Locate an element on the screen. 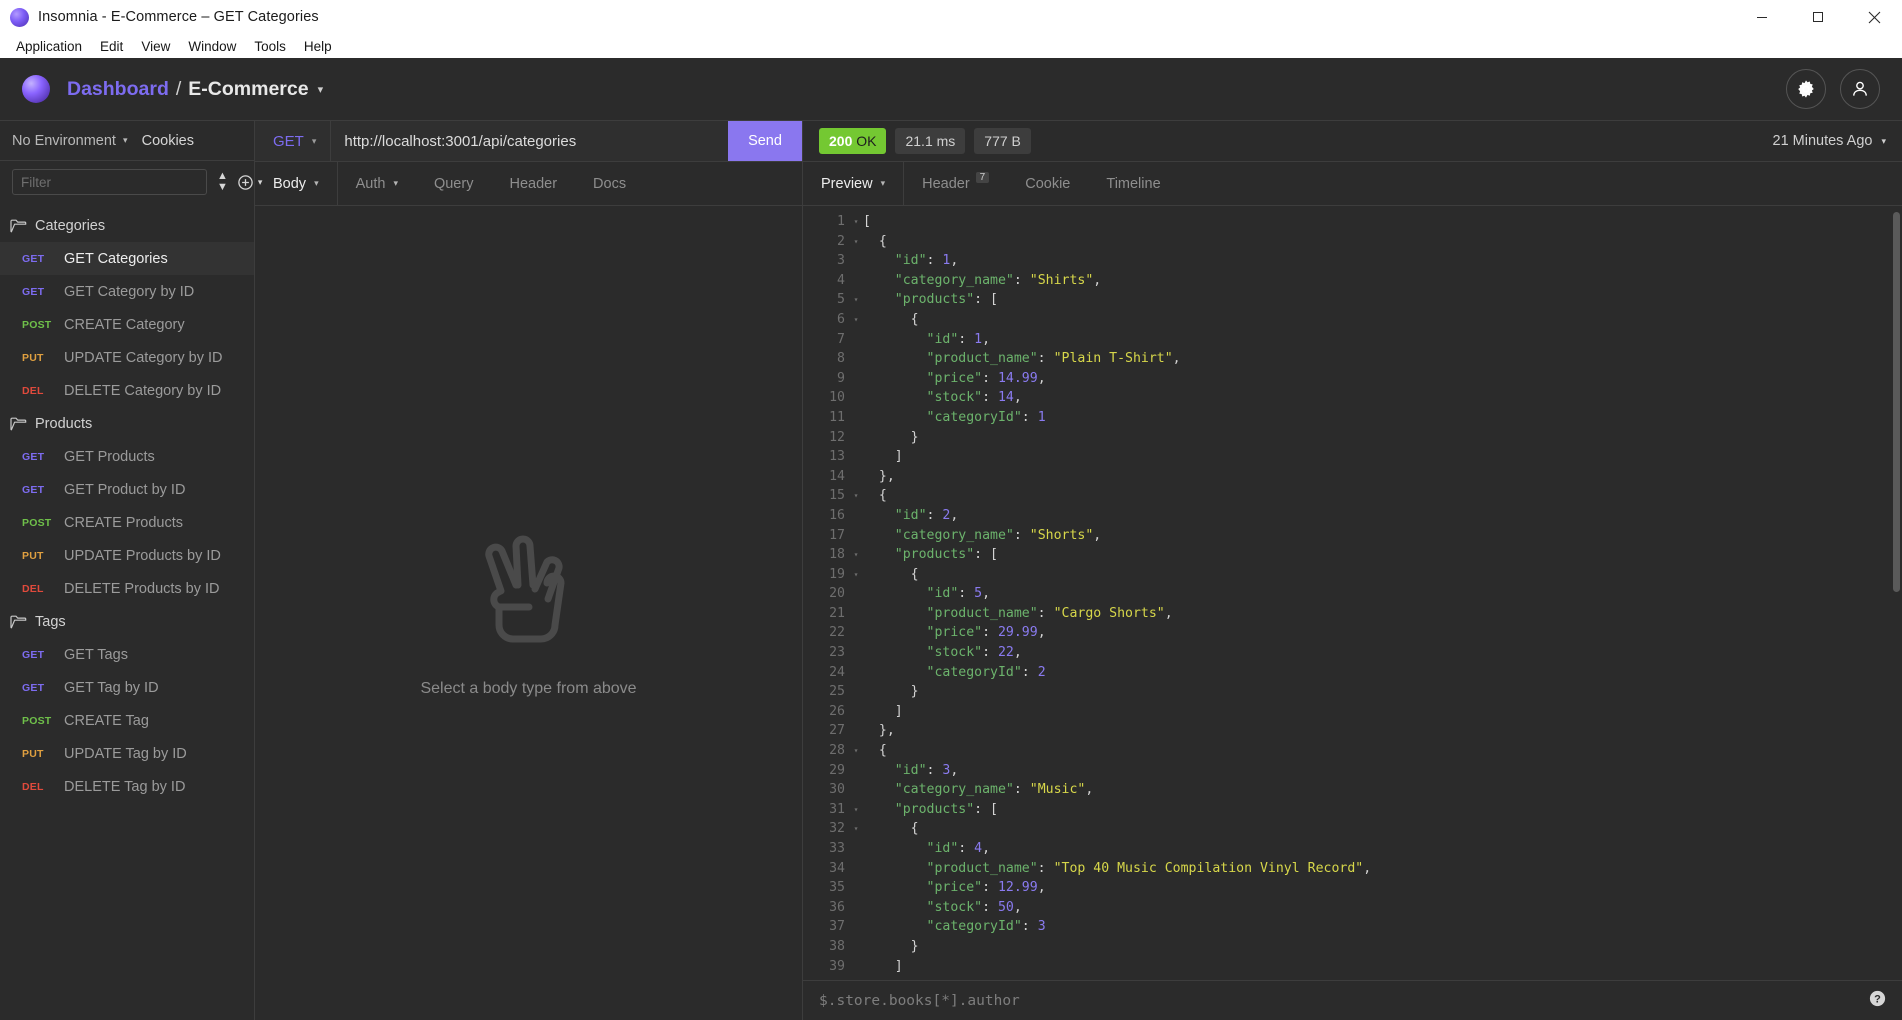  request-name-label: GET Tags is located at coordinates (96, 654).